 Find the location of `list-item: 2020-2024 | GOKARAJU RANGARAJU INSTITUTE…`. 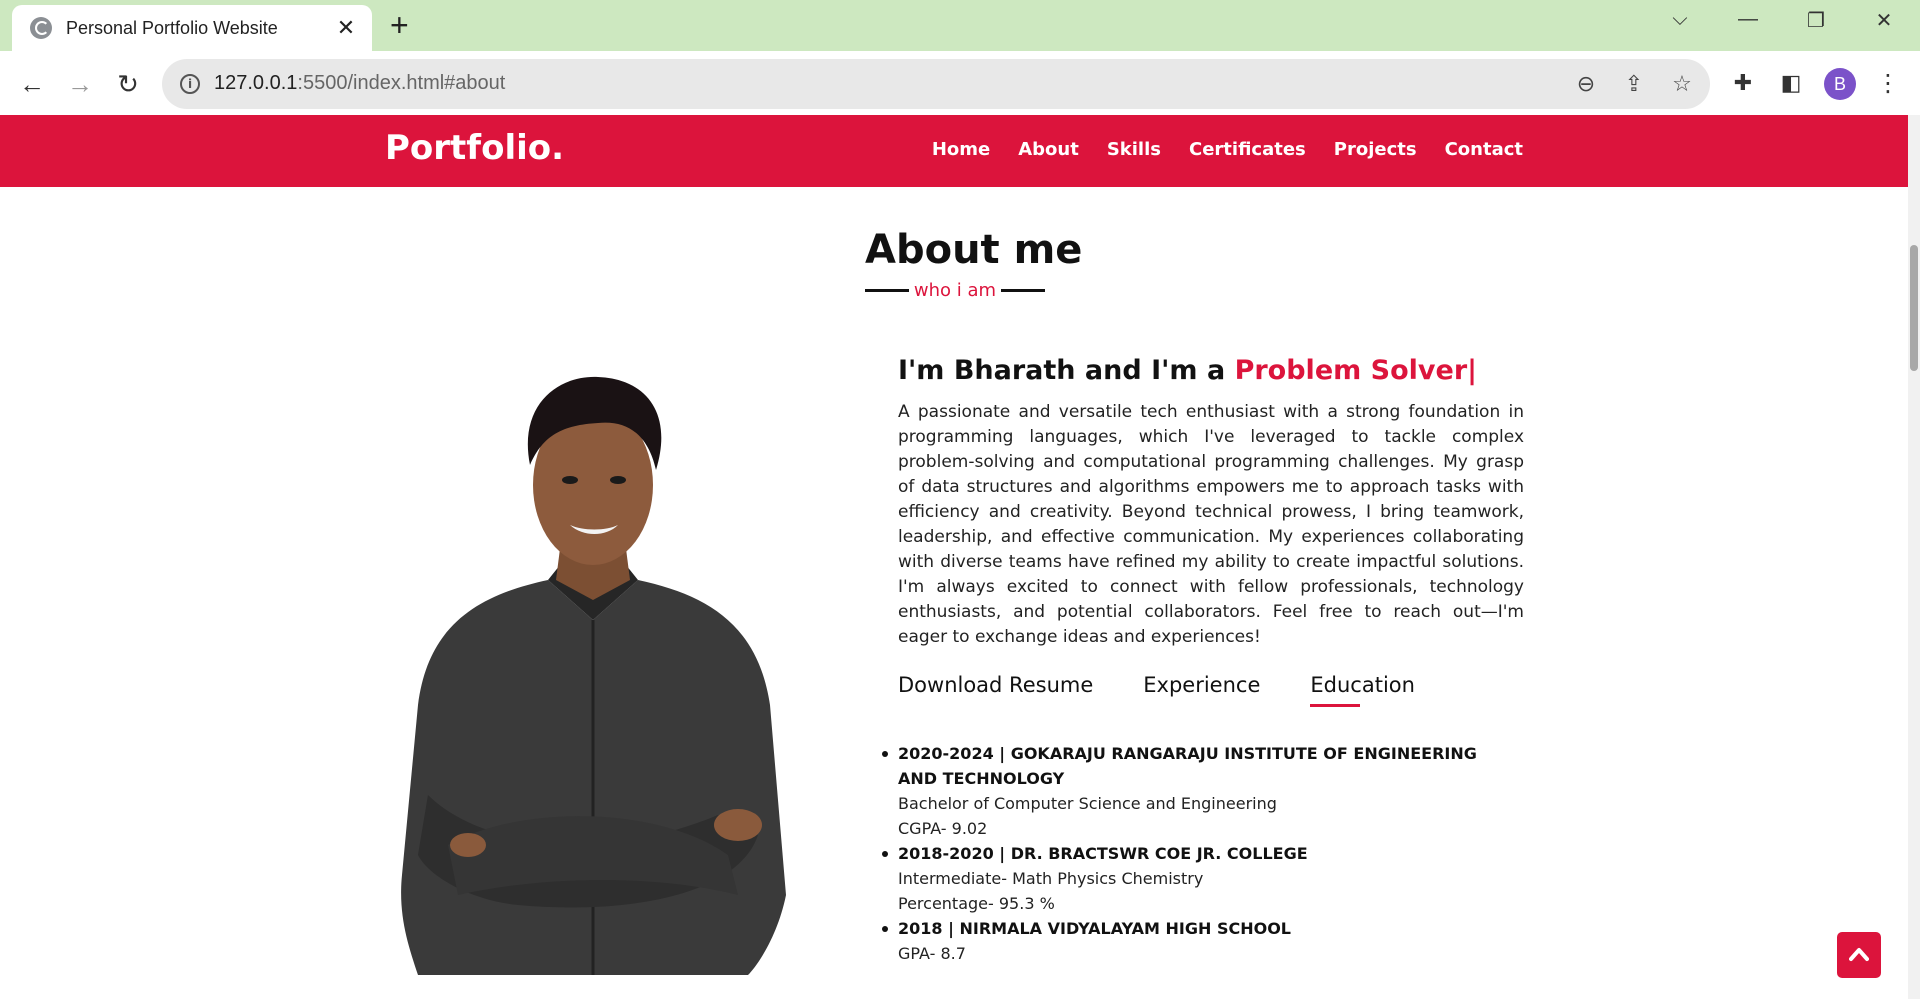

list-item: 2020-2024 | GOKARAJU RANGARAJU INSTITUTE… is located at coordinates (1190, 791).